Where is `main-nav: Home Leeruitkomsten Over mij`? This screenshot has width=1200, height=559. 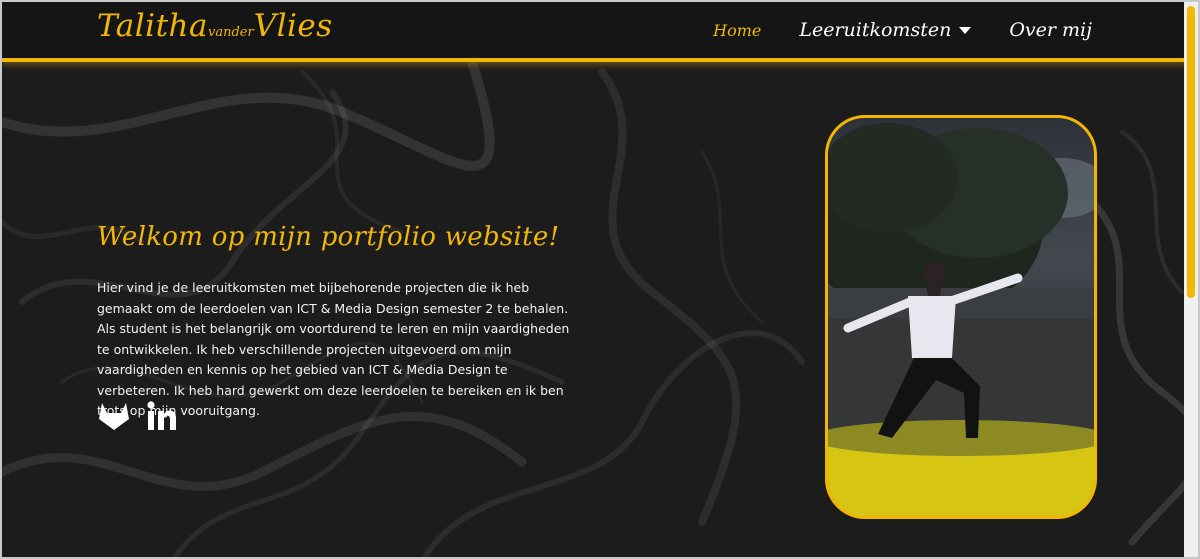 main-nav: Home Leeruitkomsten Over mij is located at coordinates (902, 30).